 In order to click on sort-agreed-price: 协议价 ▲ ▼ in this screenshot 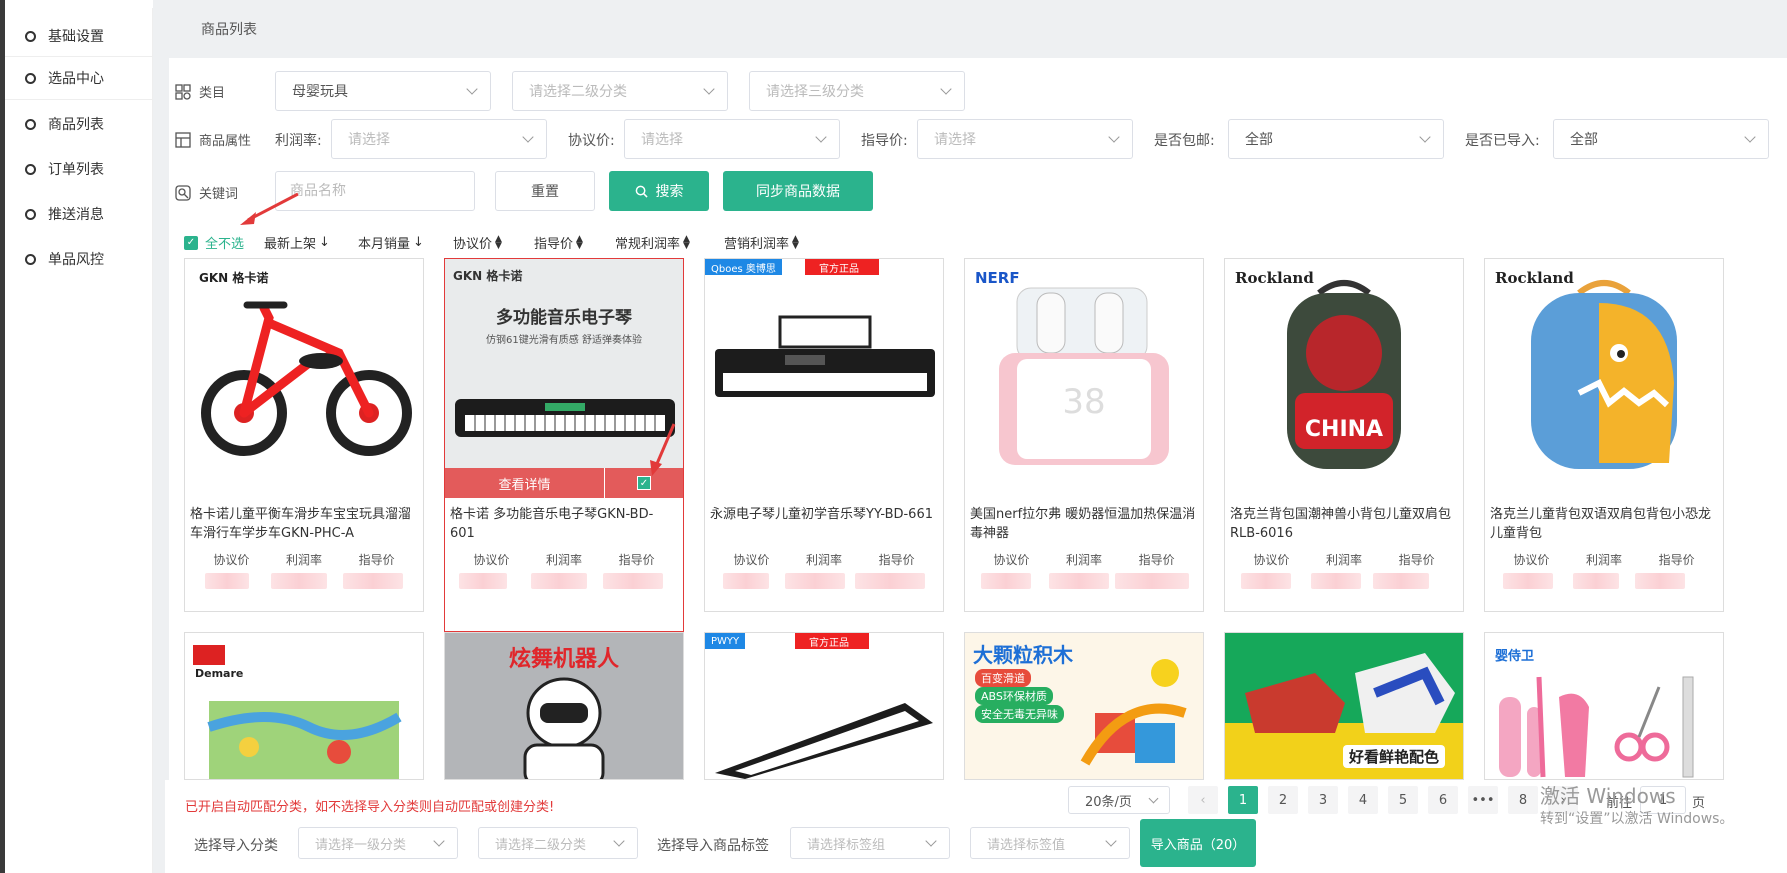, I will do `click(477, 242)`.